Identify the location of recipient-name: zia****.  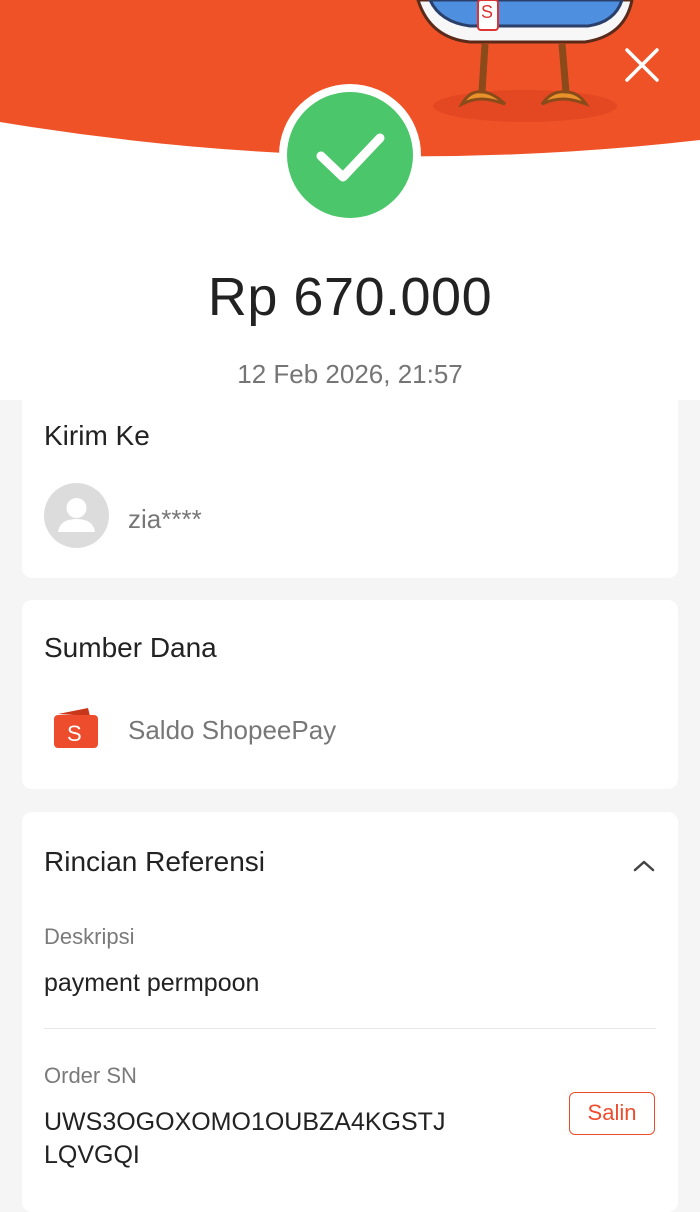
(165, 519).